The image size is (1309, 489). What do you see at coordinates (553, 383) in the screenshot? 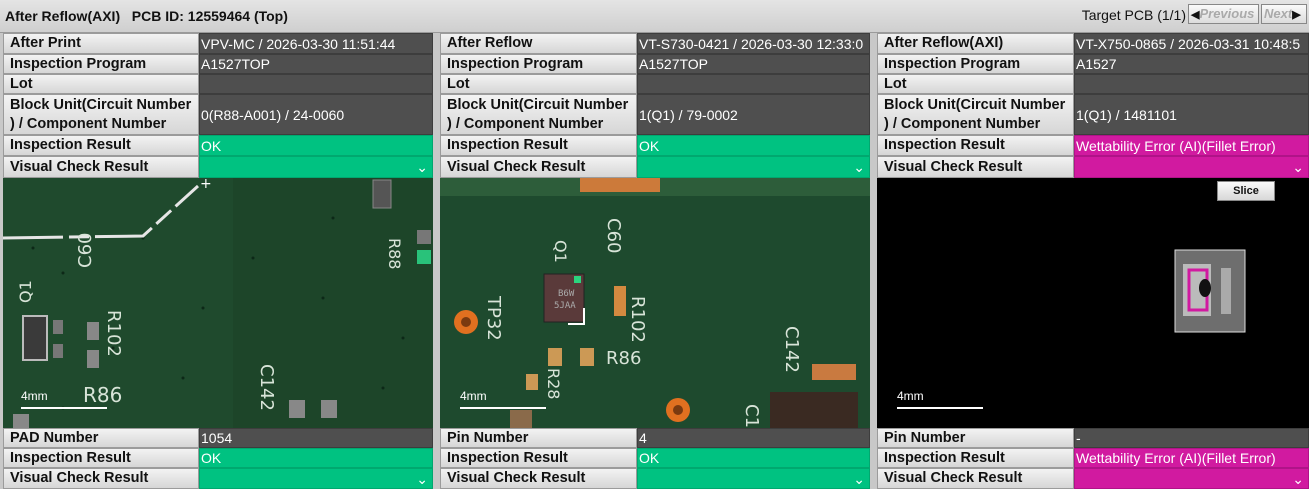
I see `silk-r28: R28` at bounding box center [553, 383].